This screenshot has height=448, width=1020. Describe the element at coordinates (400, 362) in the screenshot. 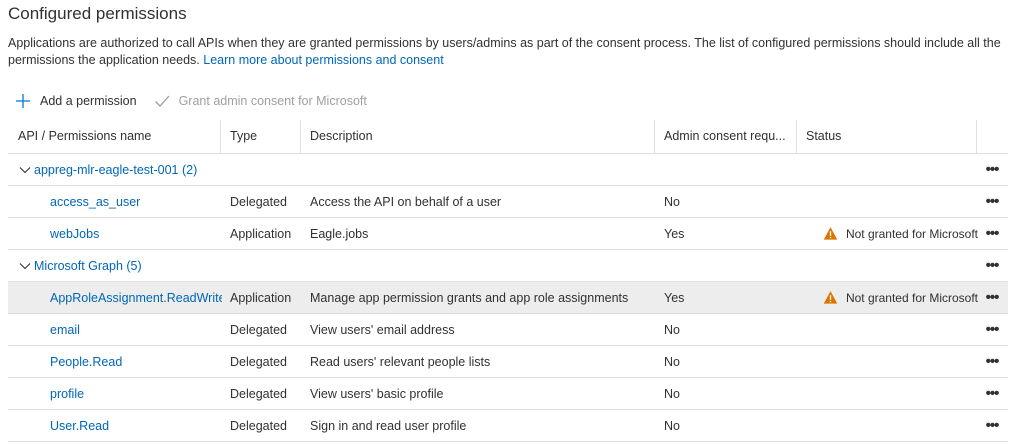

I see `permission-description: Read users' relevant people lists` at that location.